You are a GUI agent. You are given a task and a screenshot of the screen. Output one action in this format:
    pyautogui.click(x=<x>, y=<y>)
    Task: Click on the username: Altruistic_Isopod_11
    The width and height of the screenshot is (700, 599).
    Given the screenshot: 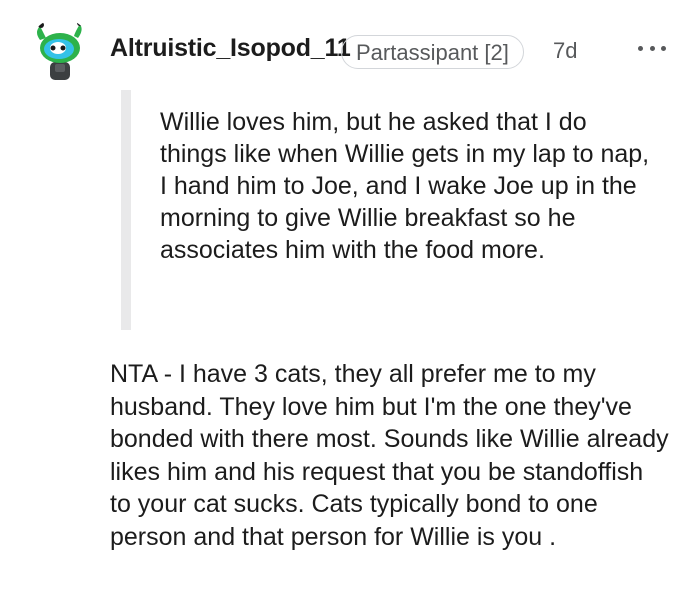 What is the action you would take?
    pyautogui.click(x=230, y=48)
    